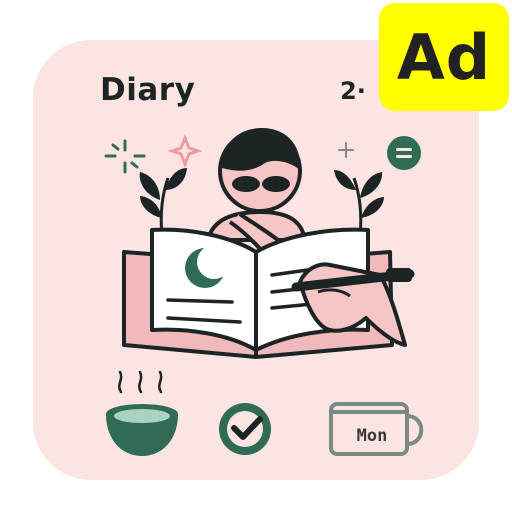 The height and width of the screenshot is (512, 512). What do you see at coordinates (353, 91) in the screenshot?
I see `date-text: 2·` at bounding box center [353, 91].